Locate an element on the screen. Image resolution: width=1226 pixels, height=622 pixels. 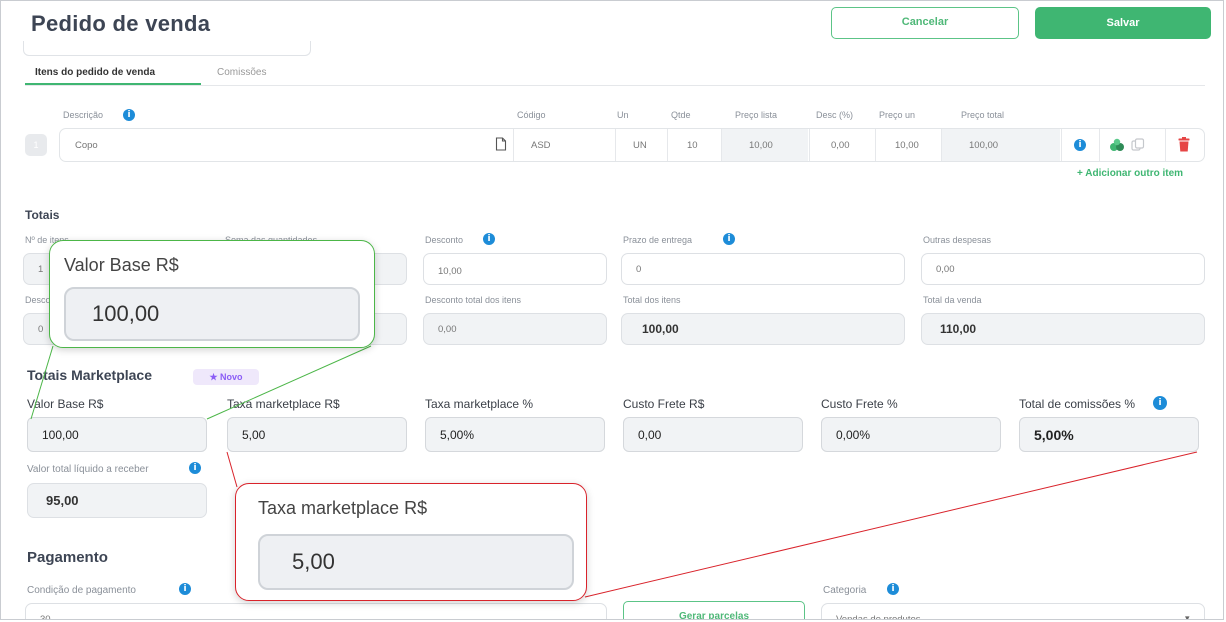
callout-valor-base-title: Valor Base R$ is located at coordinates (121, 265).